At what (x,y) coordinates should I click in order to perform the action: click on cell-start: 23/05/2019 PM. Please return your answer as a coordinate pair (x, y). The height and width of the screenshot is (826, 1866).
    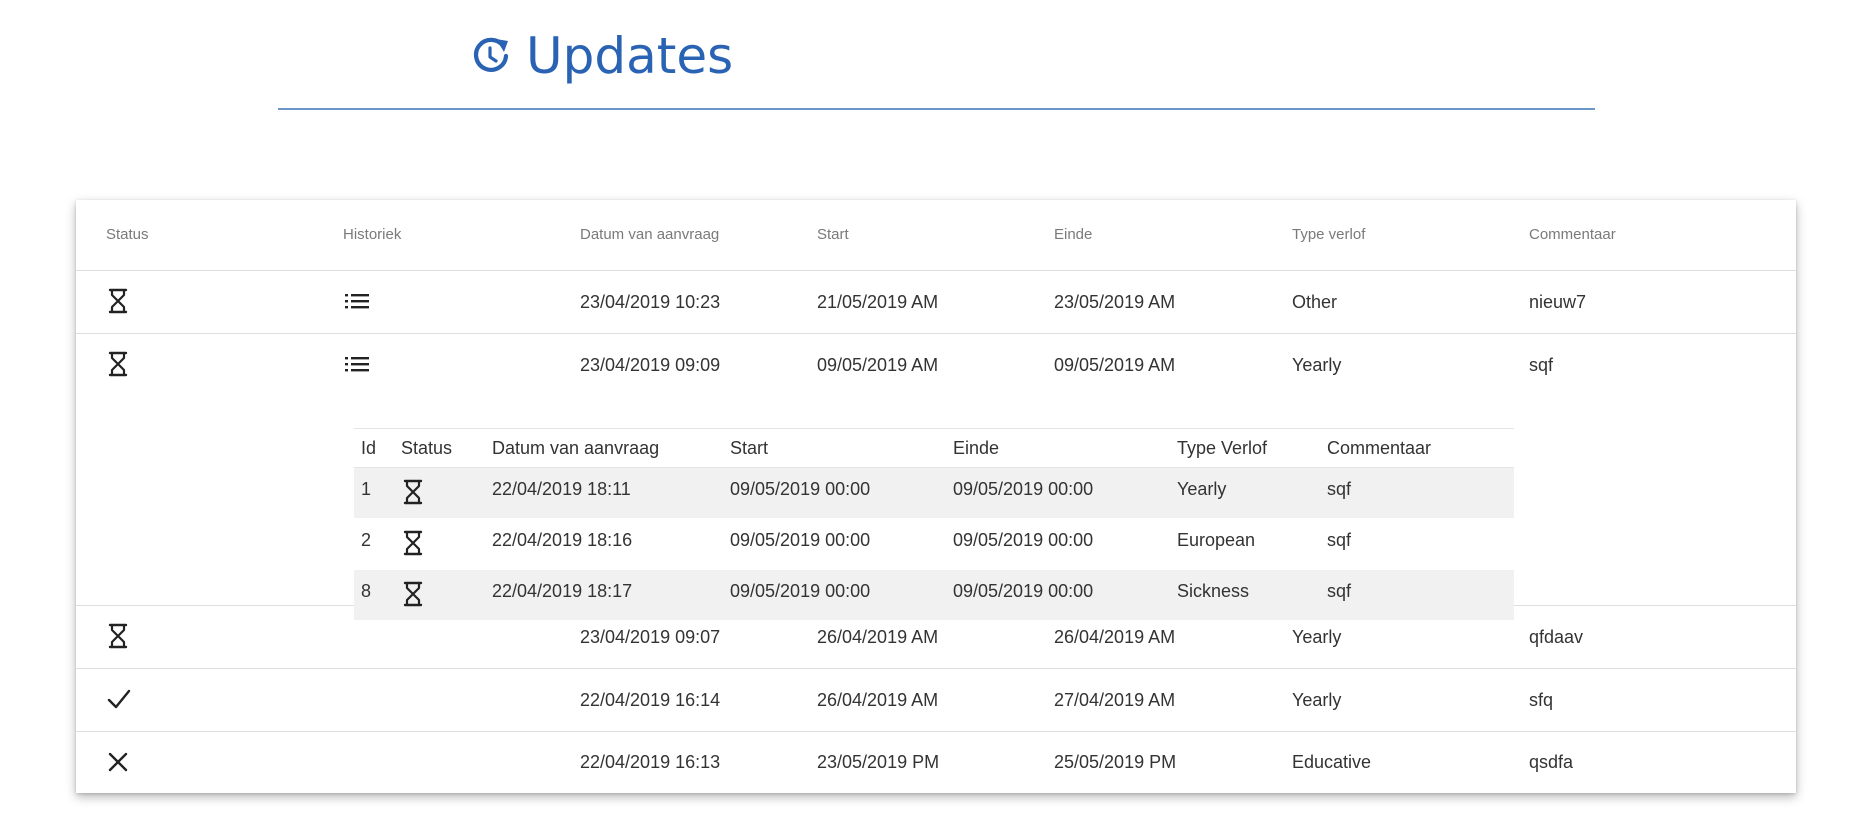
    Looking at the image, I should click on (878, 762).